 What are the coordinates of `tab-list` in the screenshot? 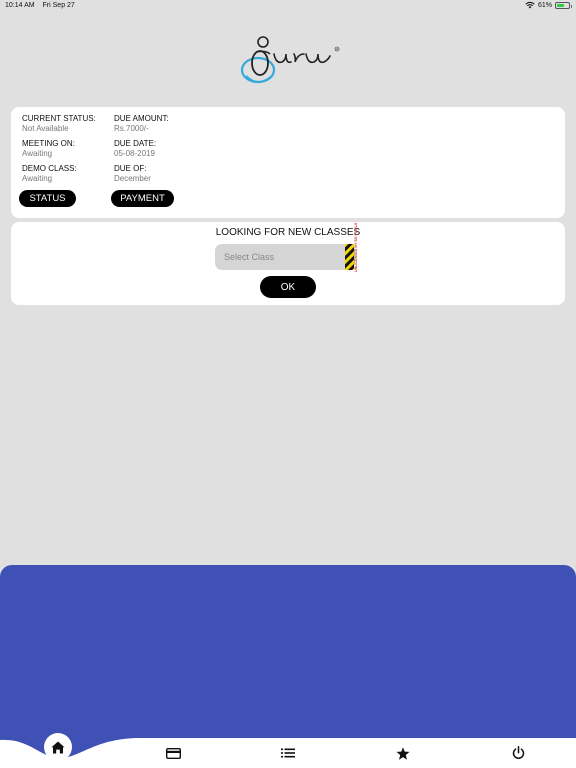 It's located at (288, 753).